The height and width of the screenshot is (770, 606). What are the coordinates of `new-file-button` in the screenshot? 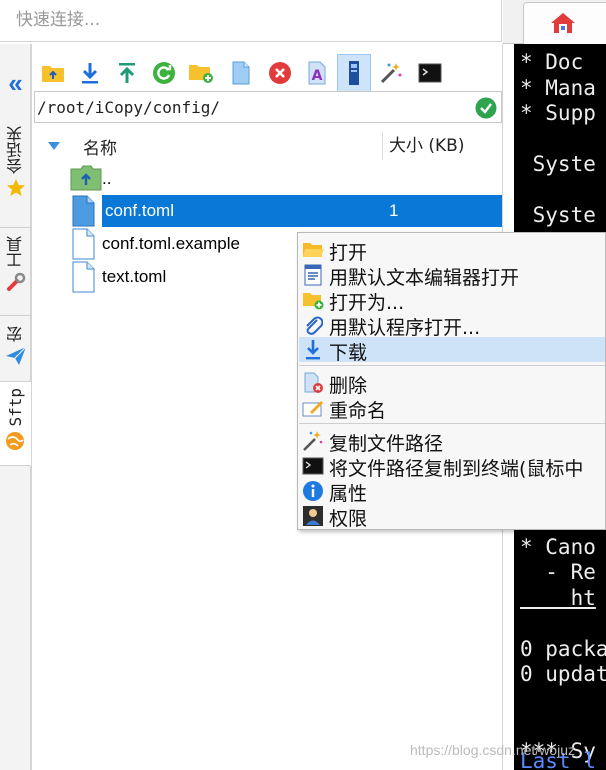 It's located at (241, 73).